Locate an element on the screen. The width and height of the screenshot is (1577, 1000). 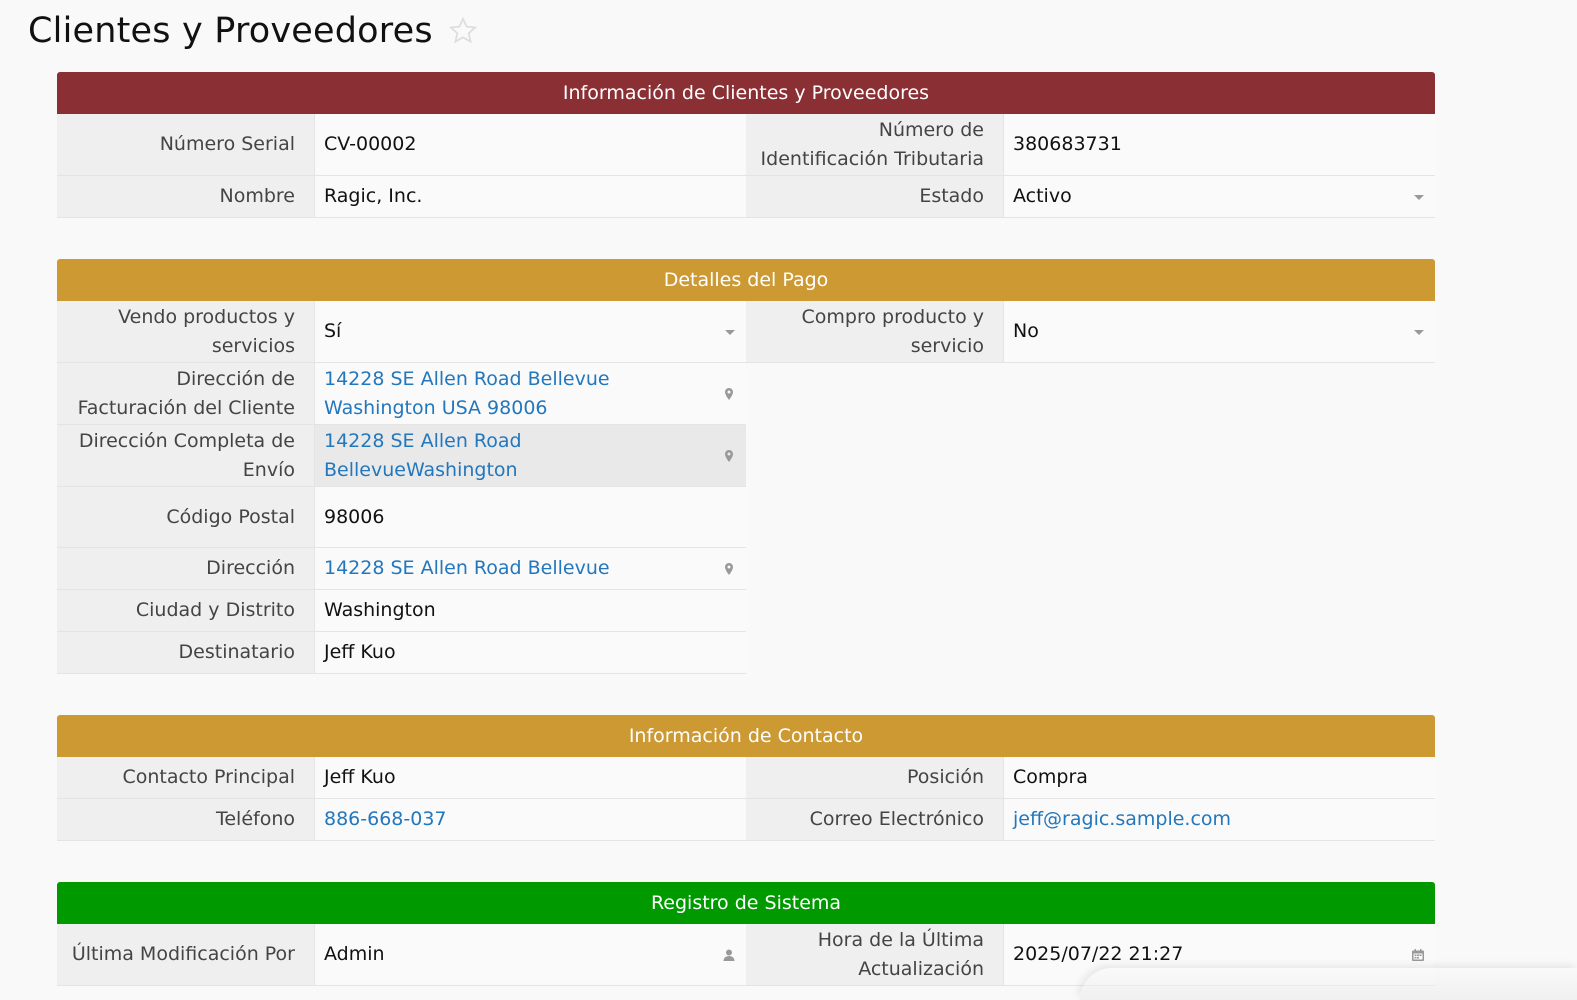
field-label: Destinatario is located at coordinates (186, 652).